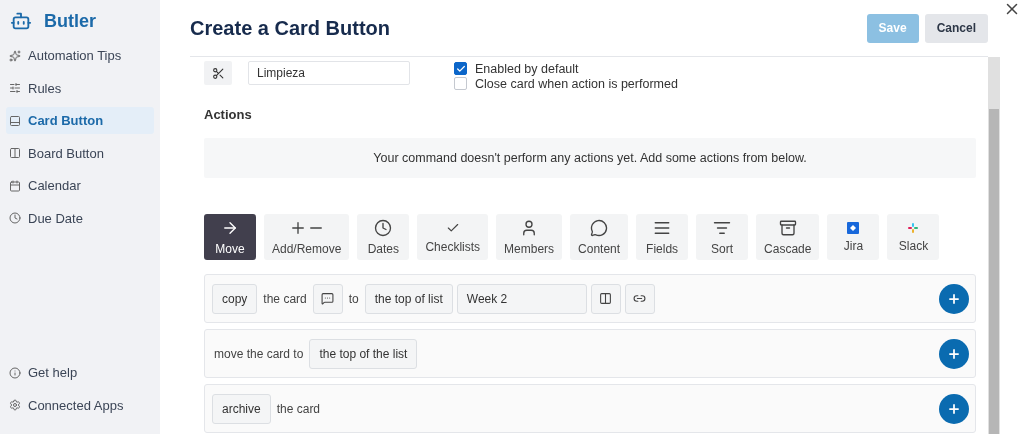 This screenshot has height=434, width=1024. What do you see at coordinates (599, 227) in the screenshot?
I see `speech-bubble-icon` at bounding box center [599, 227].